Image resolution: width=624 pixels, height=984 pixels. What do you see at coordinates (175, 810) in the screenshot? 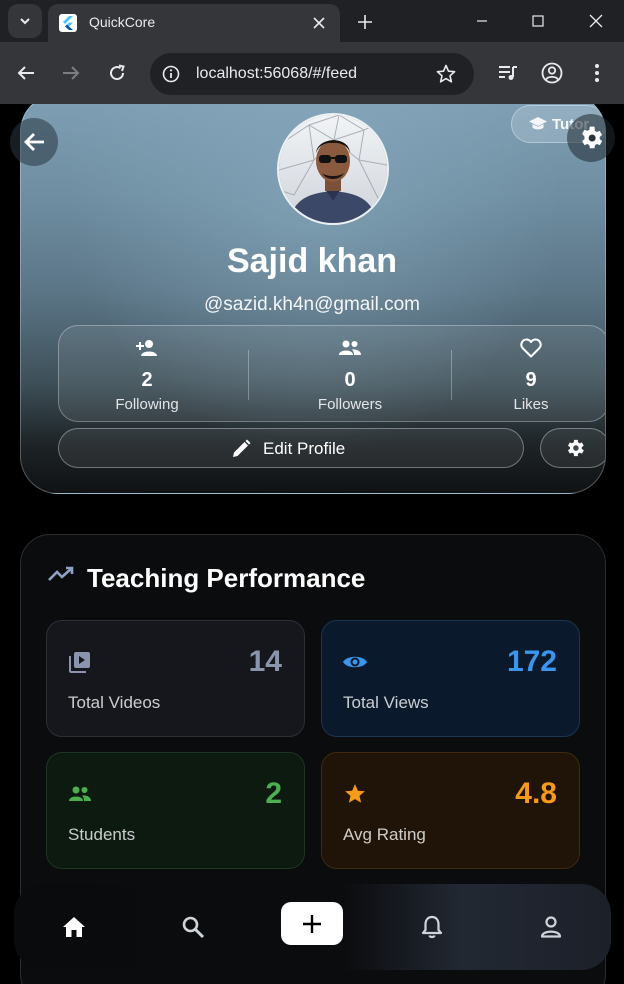
I see `students-card: 2 Students` at bounding box center [175, 810].